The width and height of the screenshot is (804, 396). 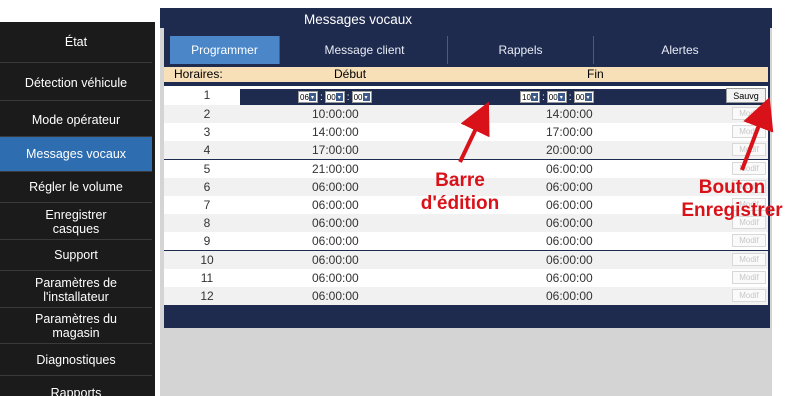 What do you see at coordinates (207, 205) in the screenshot?
I see `row-index: 7` at bounding box center [207, 205].